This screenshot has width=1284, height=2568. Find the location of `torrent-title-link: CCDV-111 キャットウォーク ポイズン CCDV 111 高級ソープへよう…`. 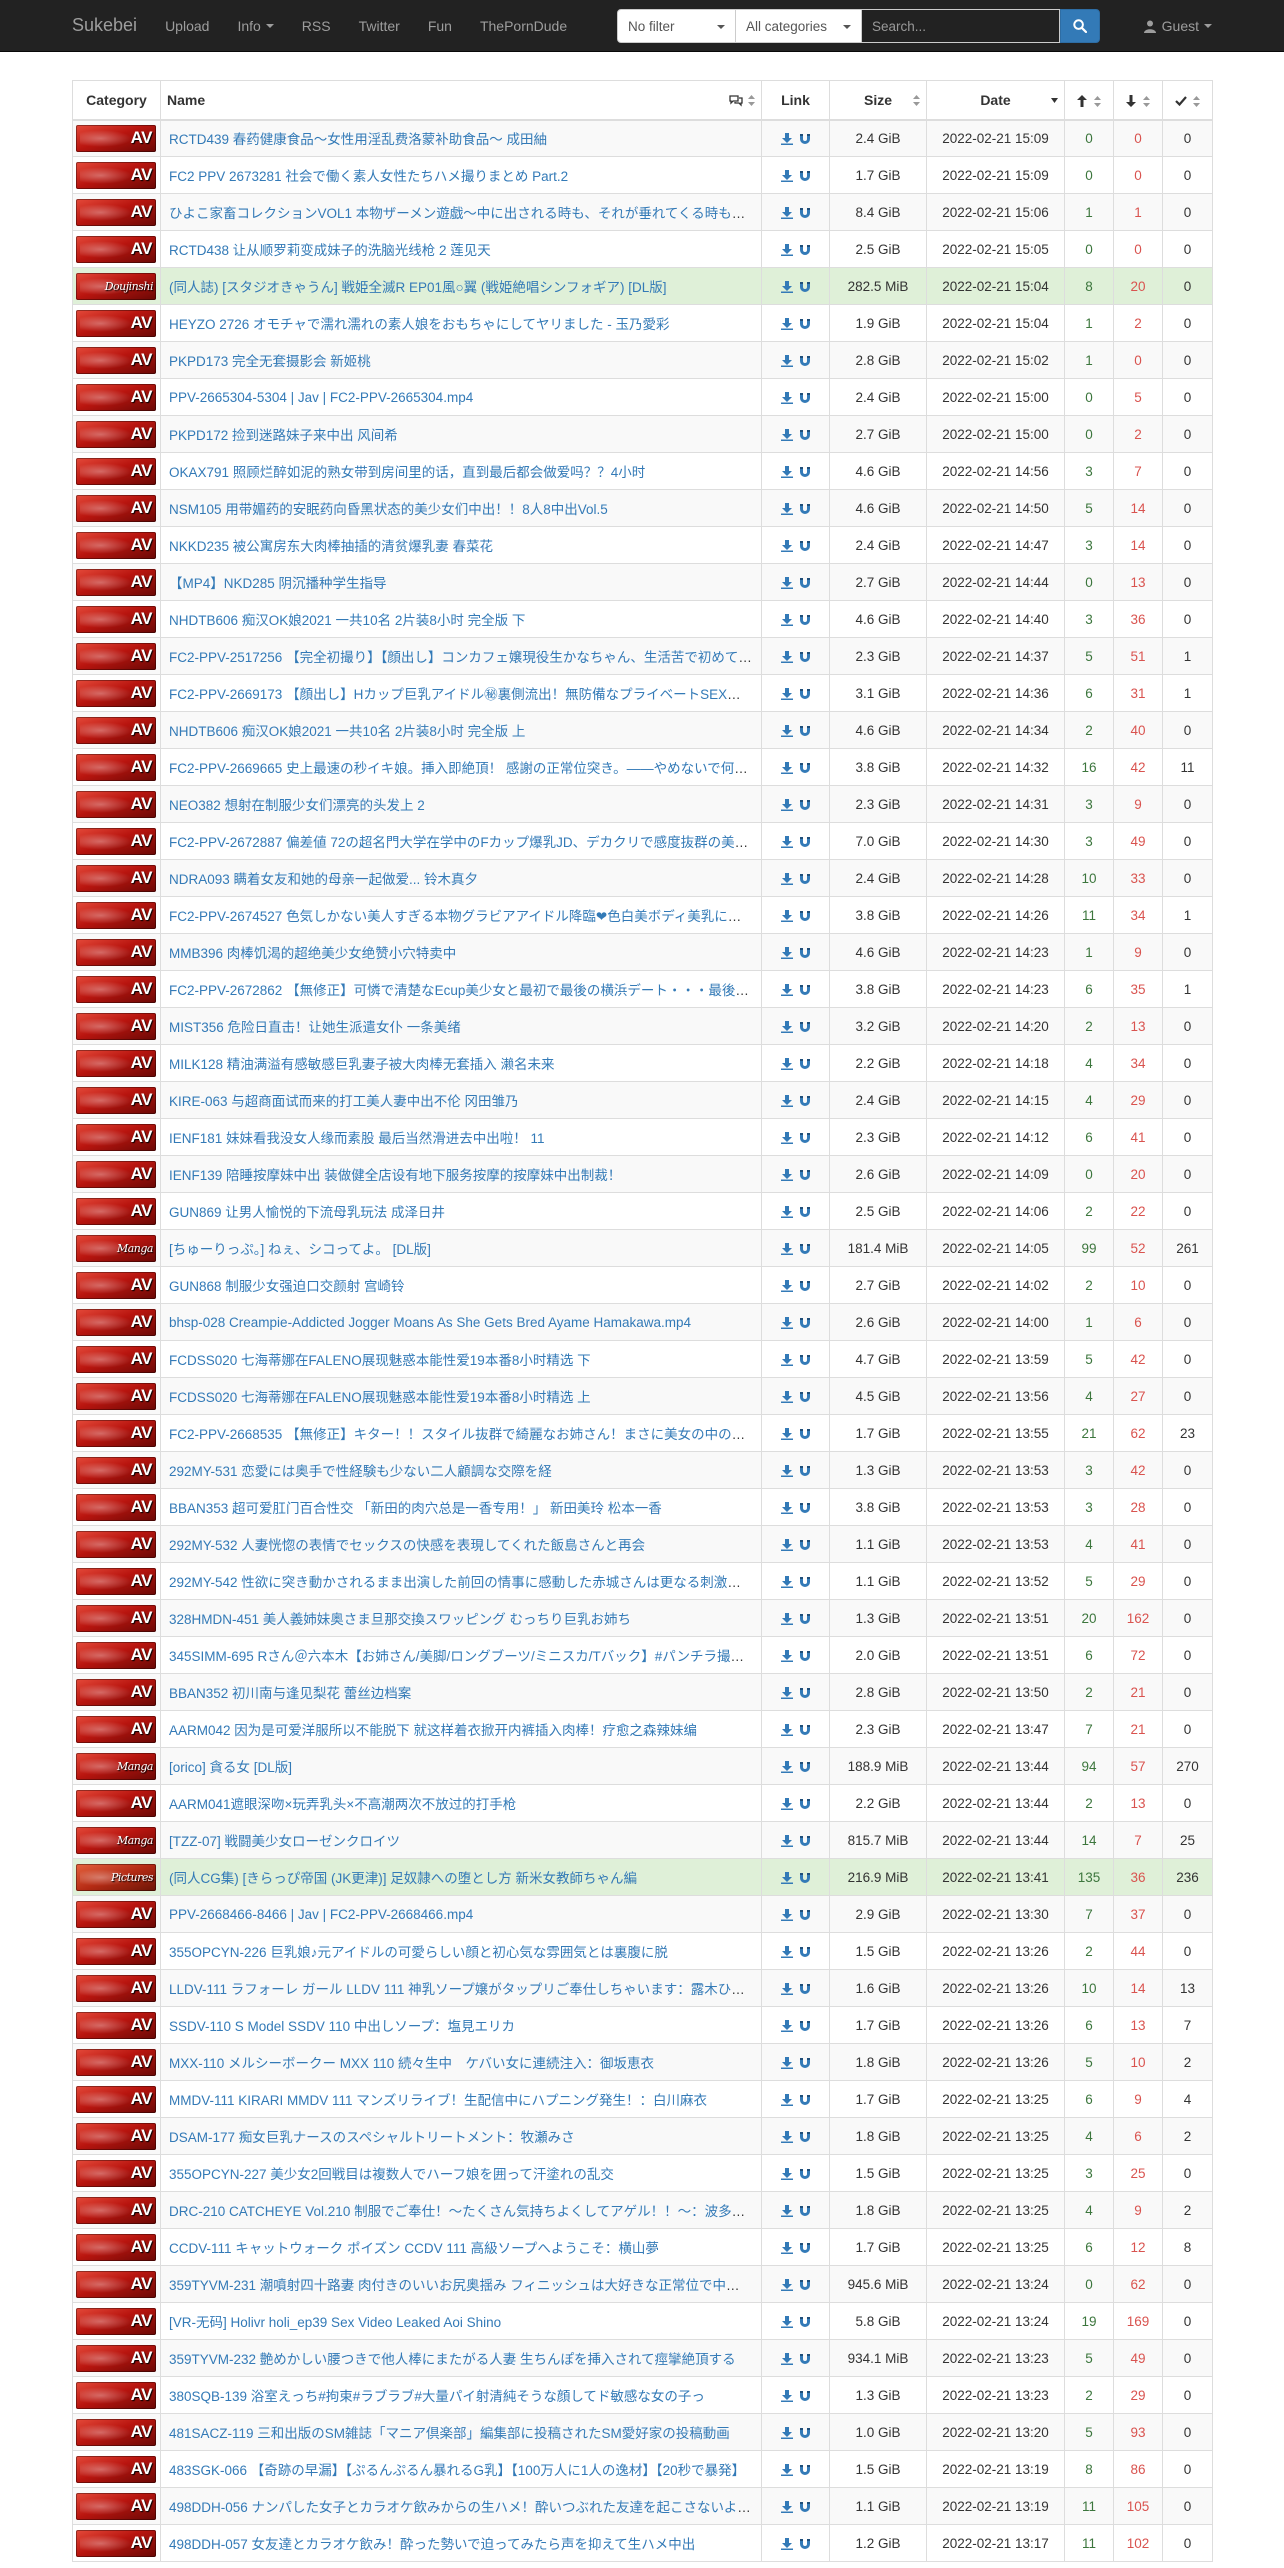

torrent-title-link: CCDV-111 キャットウォーク ポイズン CCDV 111 高級ソープへよう… is located at coordinates (414, 2248).